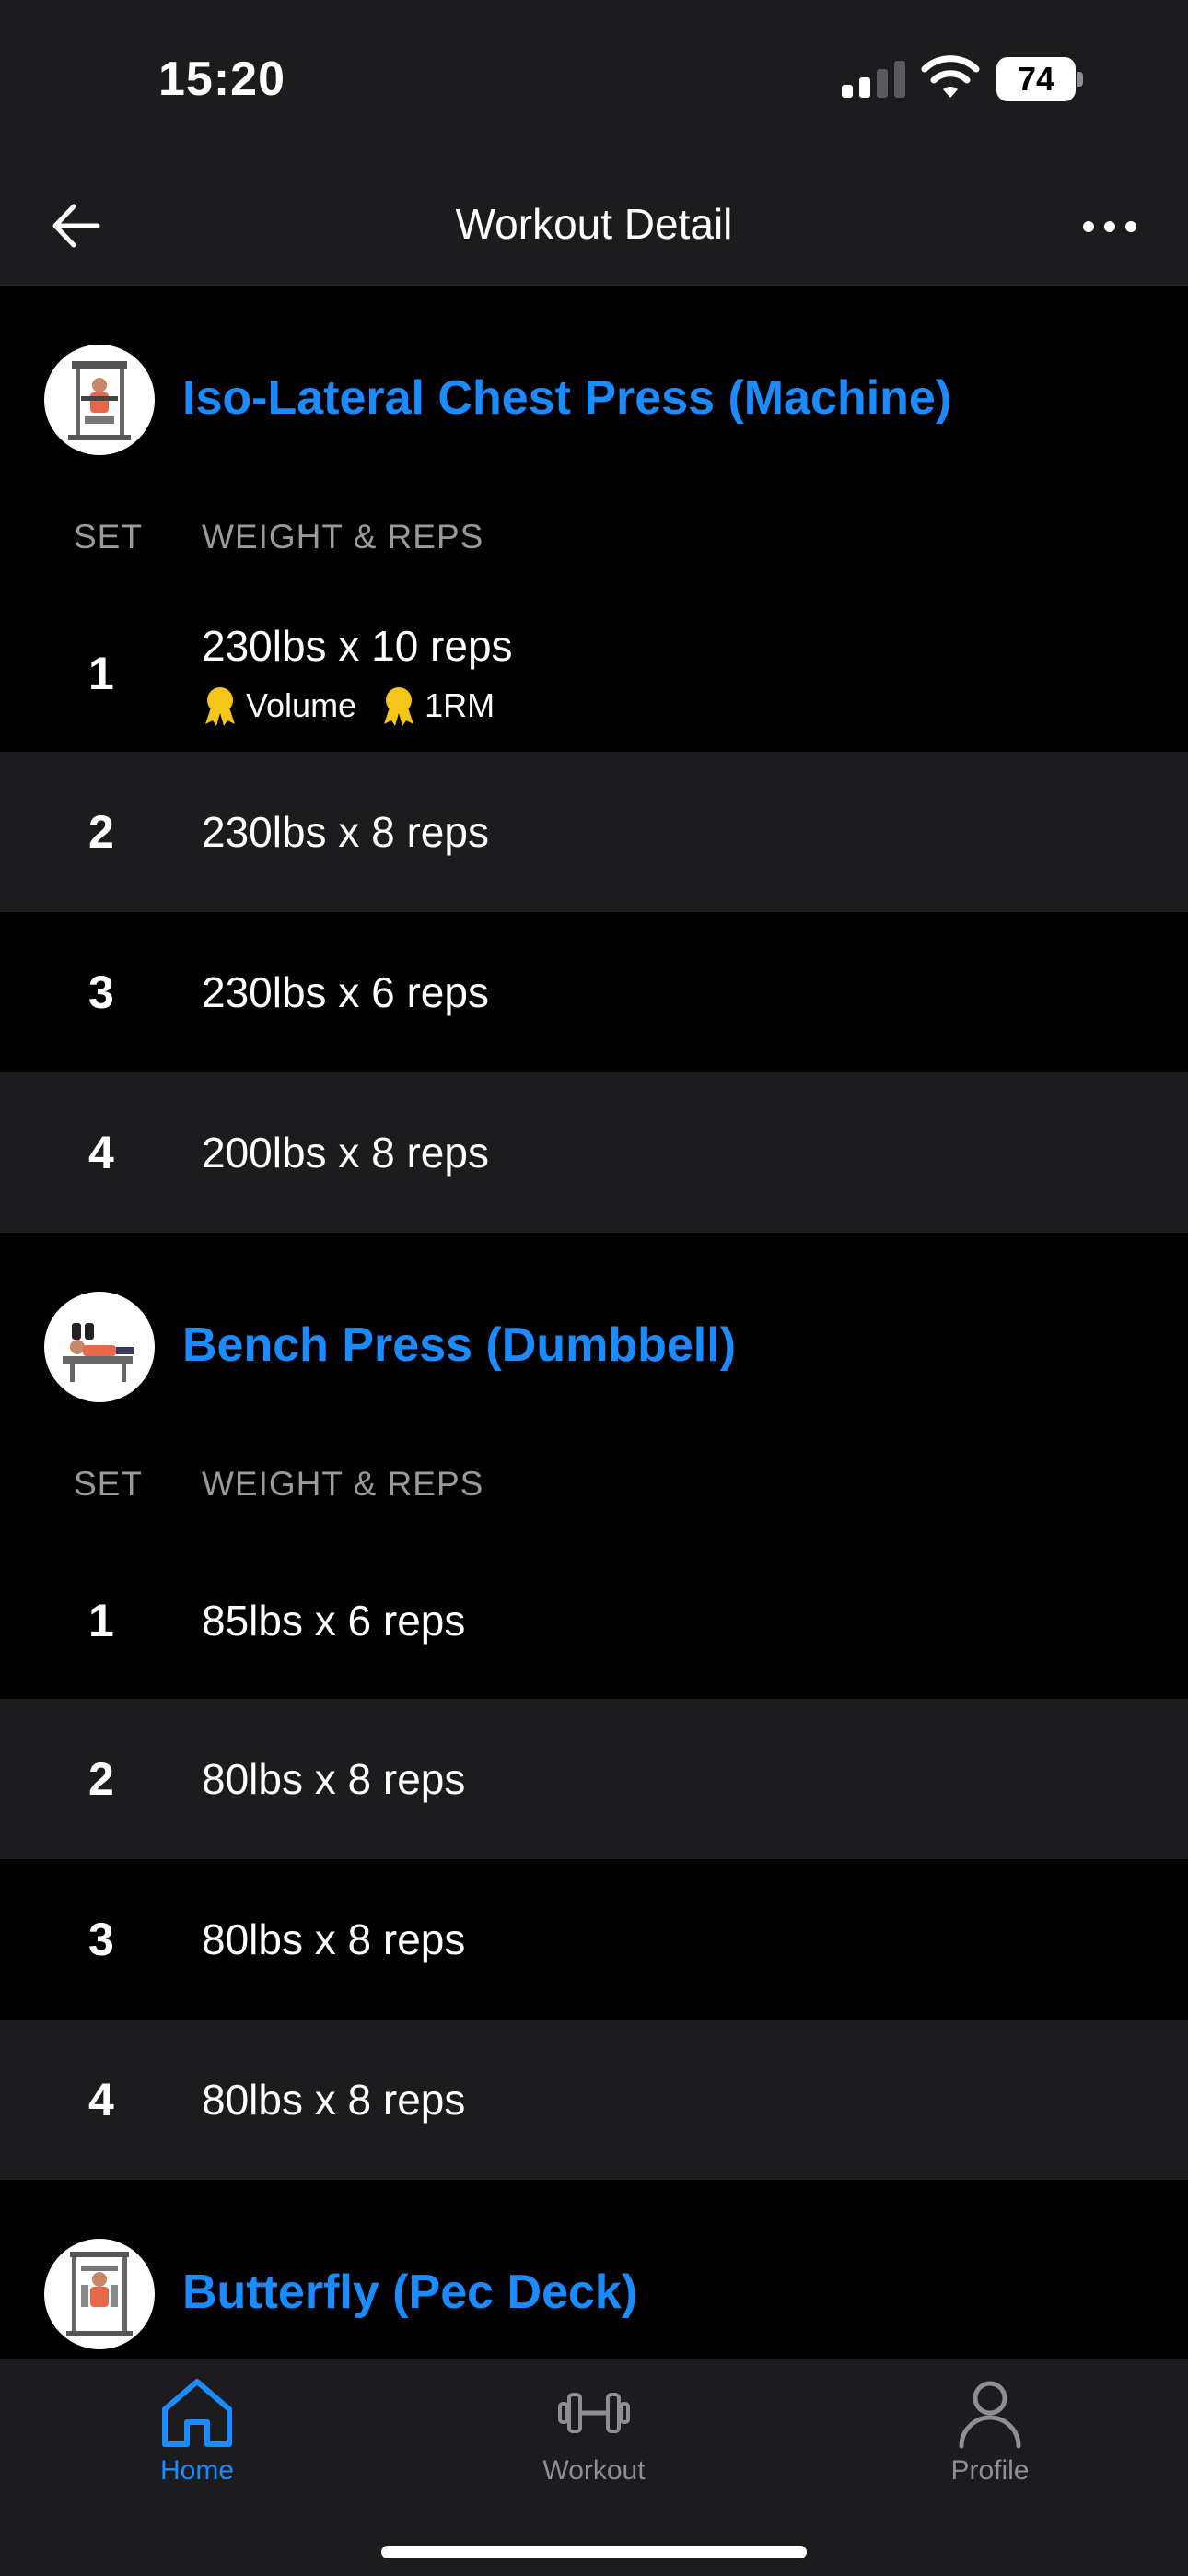  Describe the element at coordinates (301, 705) in the screenshot. I see `badge-label: Volume` at that location.